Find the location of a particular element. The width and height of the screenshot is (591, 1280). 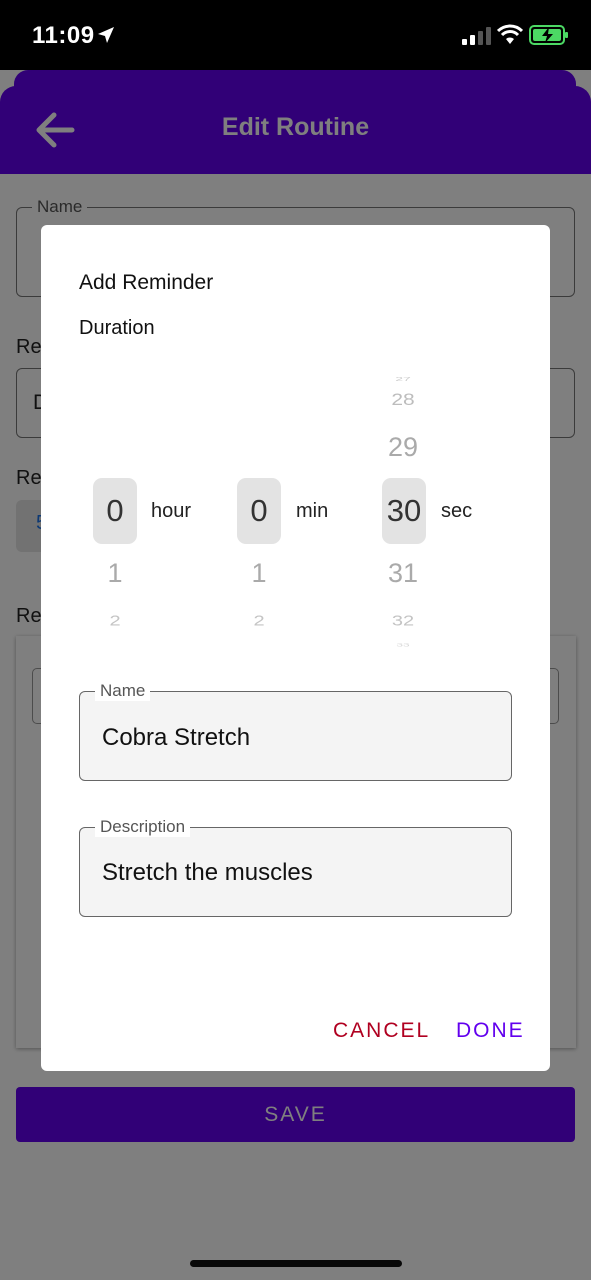

dialog-title: Add Reminder is located at coordinates (146, 282).